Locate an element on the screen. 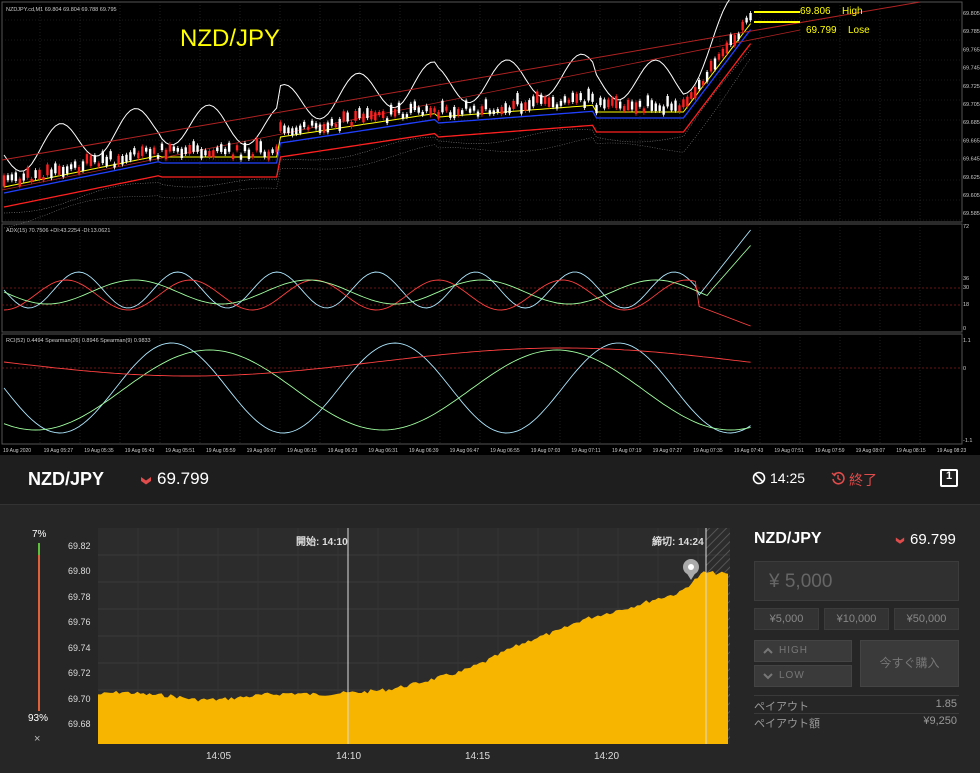 Image resolution: width=980 pixels, height=773 pixels. price-scale-label: 69.605 is located at coordinates (971, 196).